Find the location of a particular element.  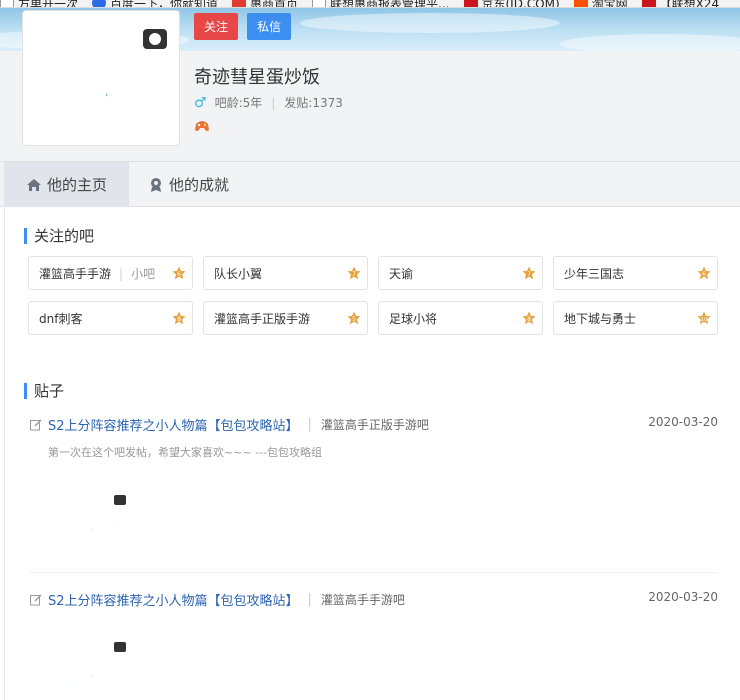

tab-achievements: 他的成就 is located at coordinates (188, 184).